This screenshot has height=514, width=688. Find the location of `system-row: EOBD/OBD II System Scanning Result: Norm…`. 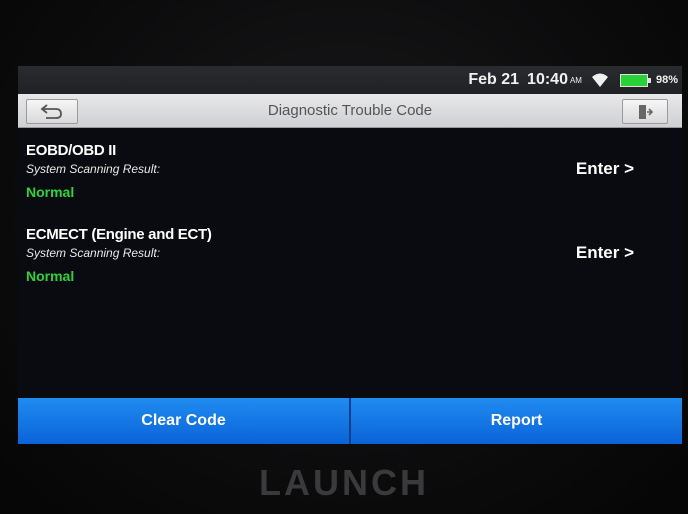

system-row: EOBD/OBD II System Scanning Result: Norm… is located at coordinates (346, 182).